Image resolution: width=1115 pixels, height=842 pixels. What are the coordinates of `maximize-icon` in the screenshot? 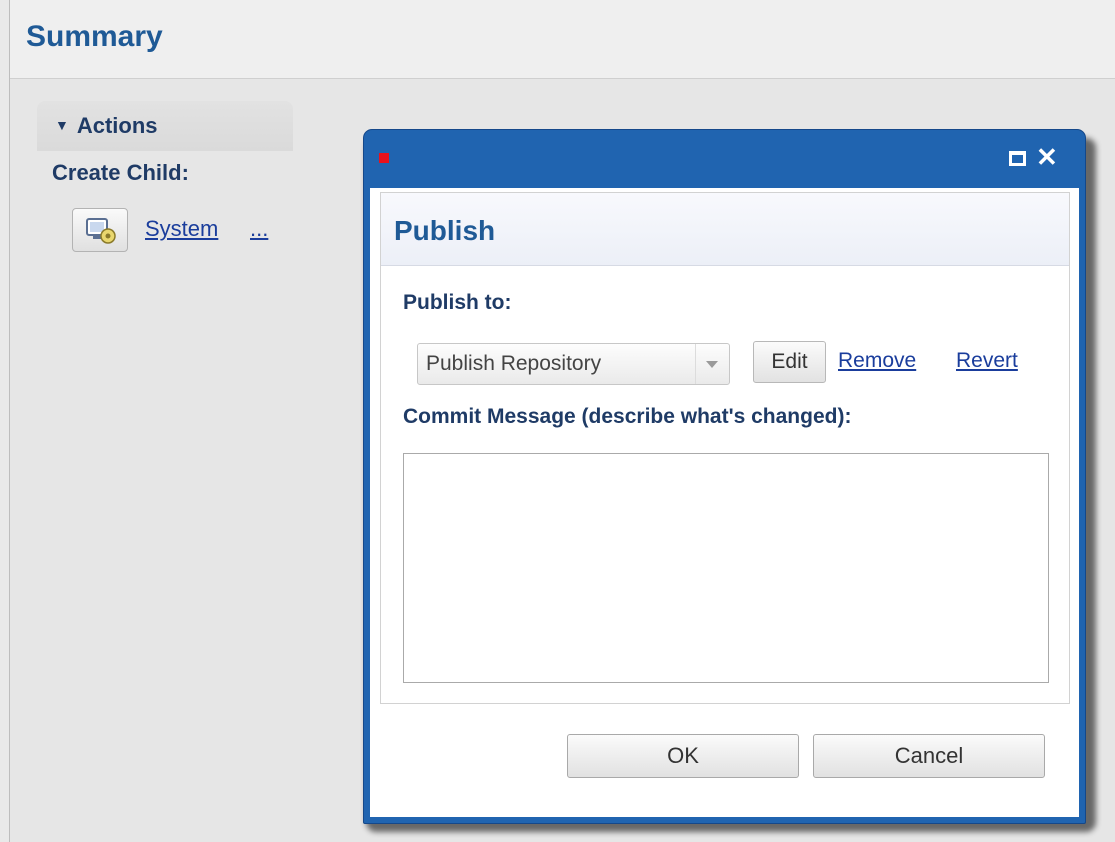 It's located at (1017, 158).